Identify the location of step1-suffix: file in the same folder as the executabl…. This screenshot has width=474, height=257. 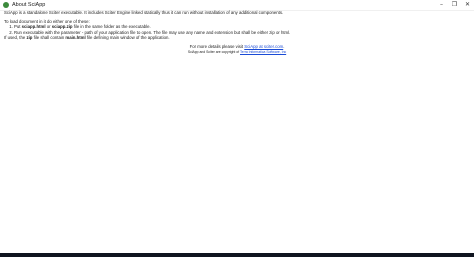
(111, 27).